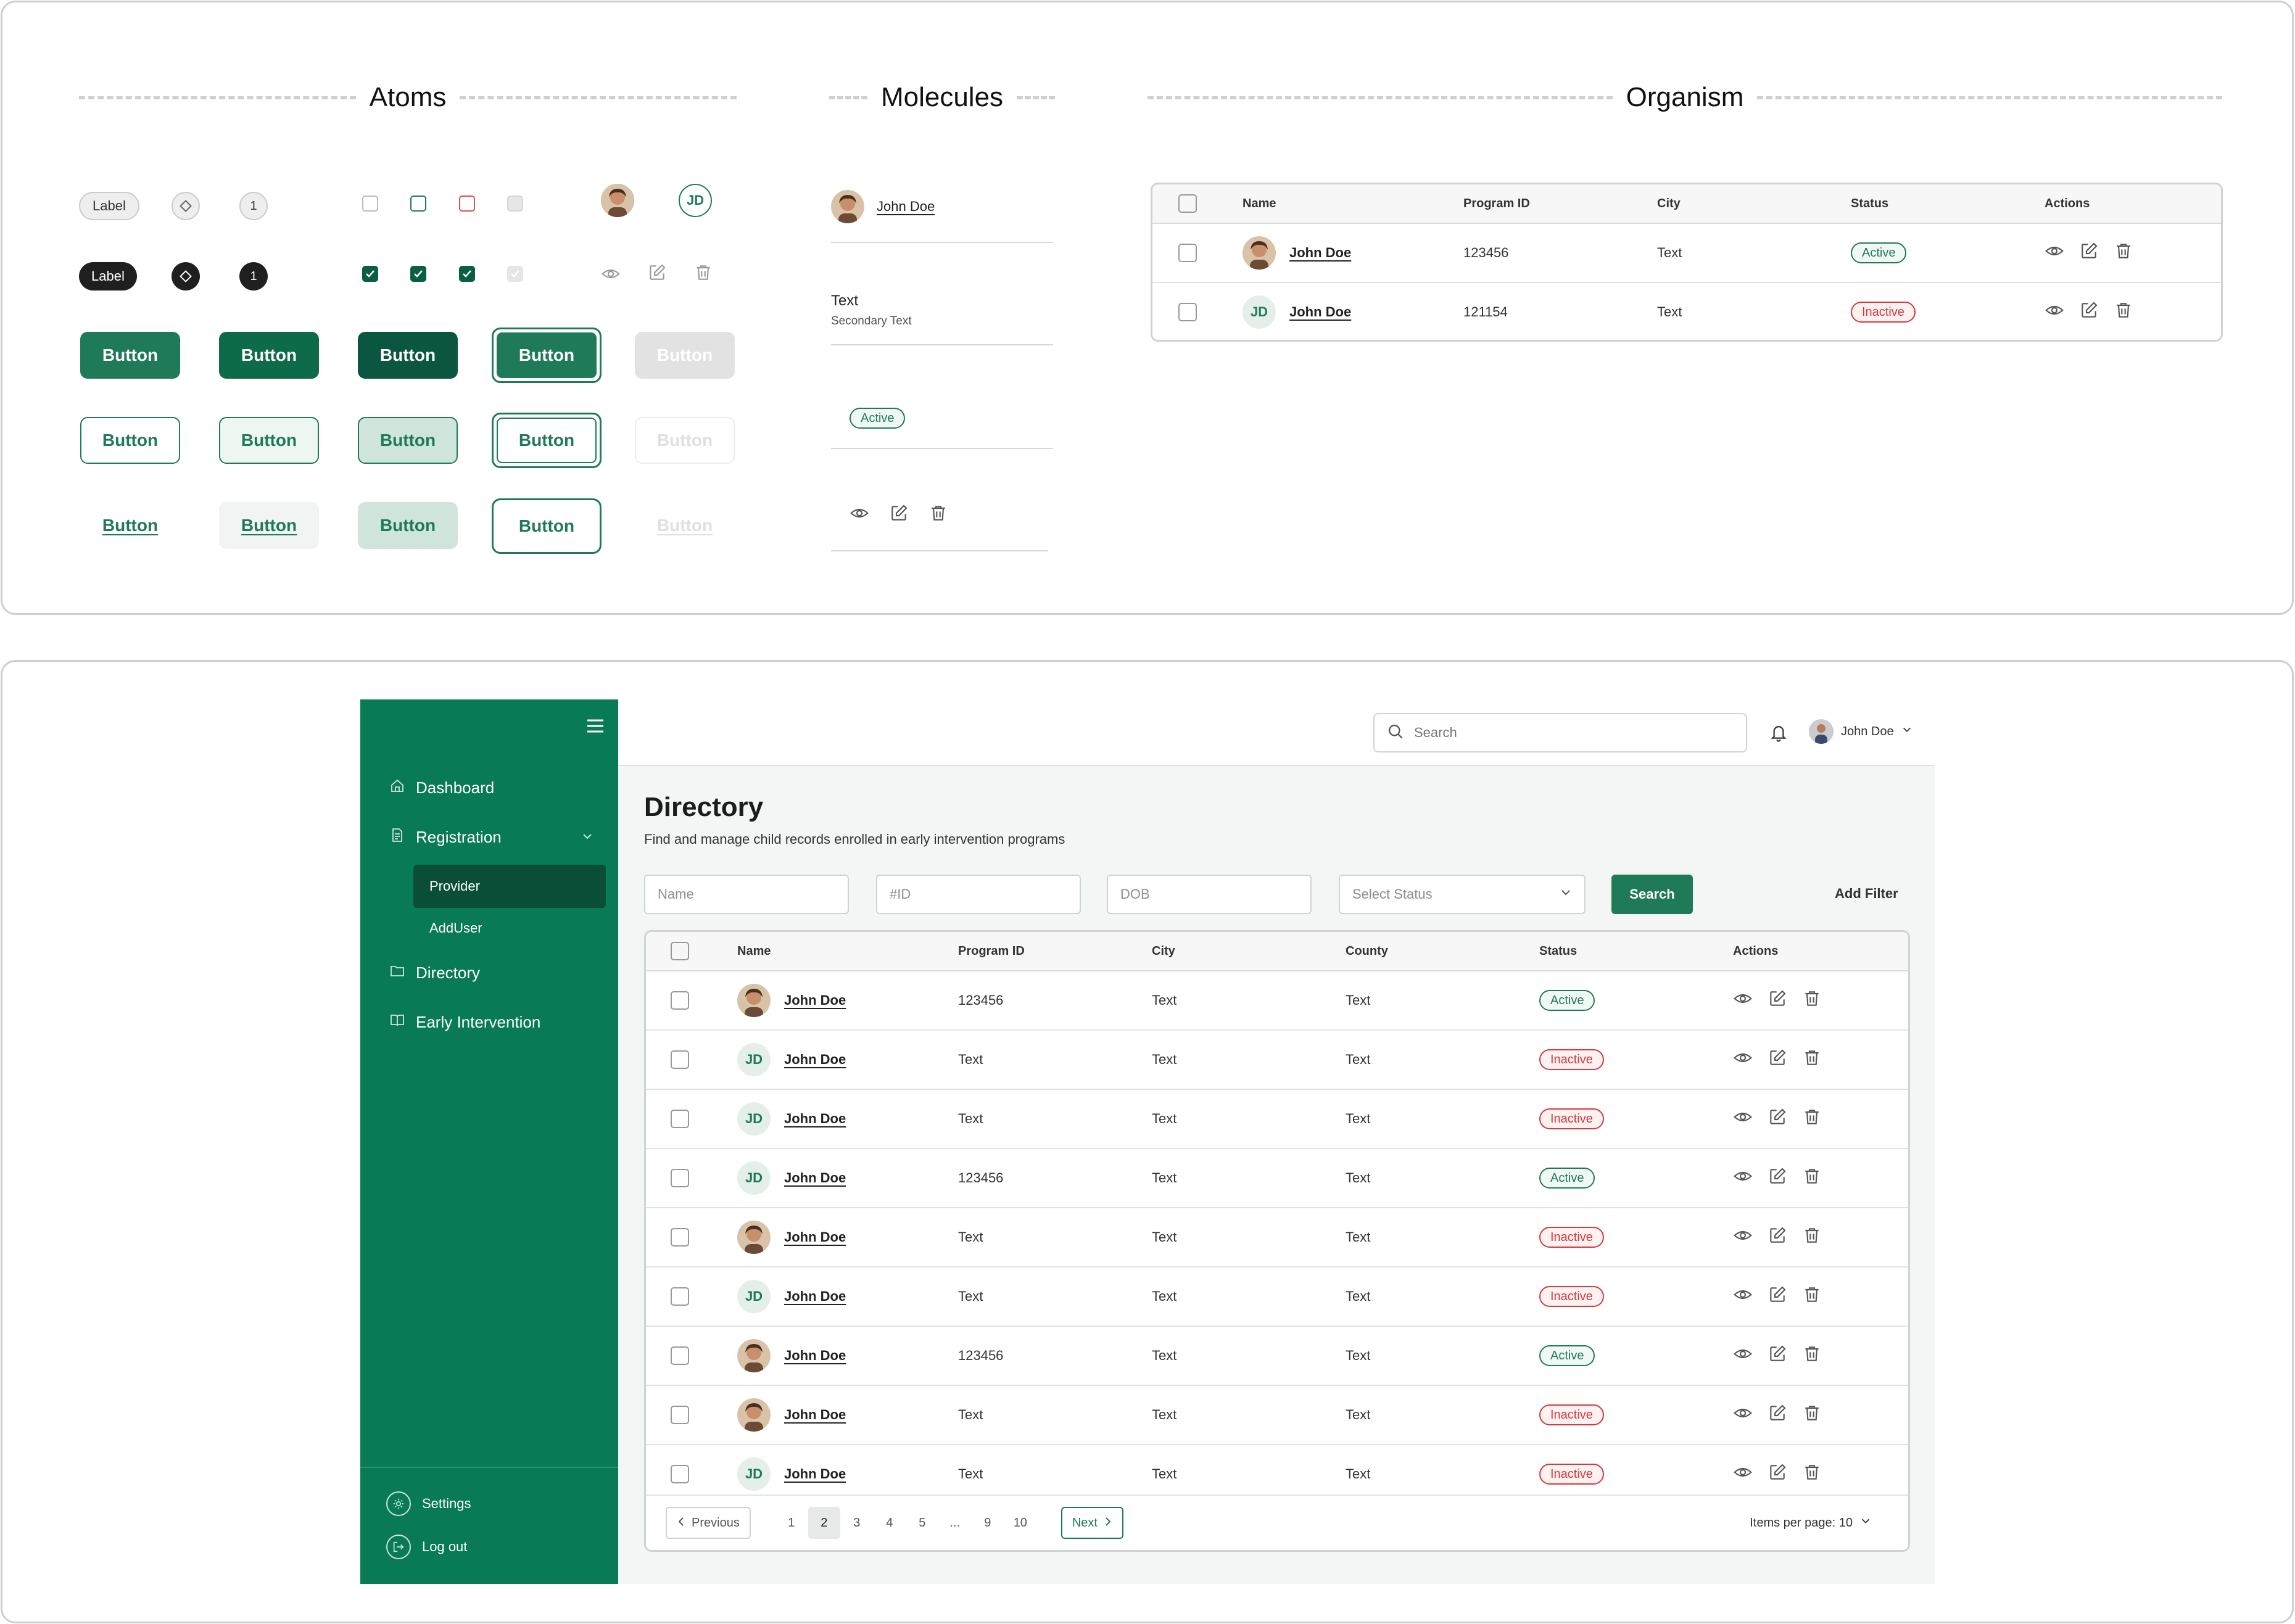 This screenshot has width=2295, height=1624. I want to click on button-text: Button, so click(130, 525).